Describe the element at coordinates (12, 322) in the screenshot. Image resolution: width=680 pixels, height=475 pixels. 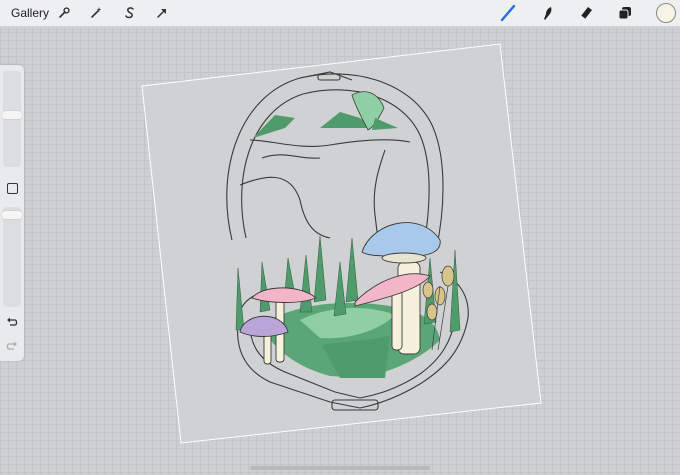
I see `undo-icon` at that location.